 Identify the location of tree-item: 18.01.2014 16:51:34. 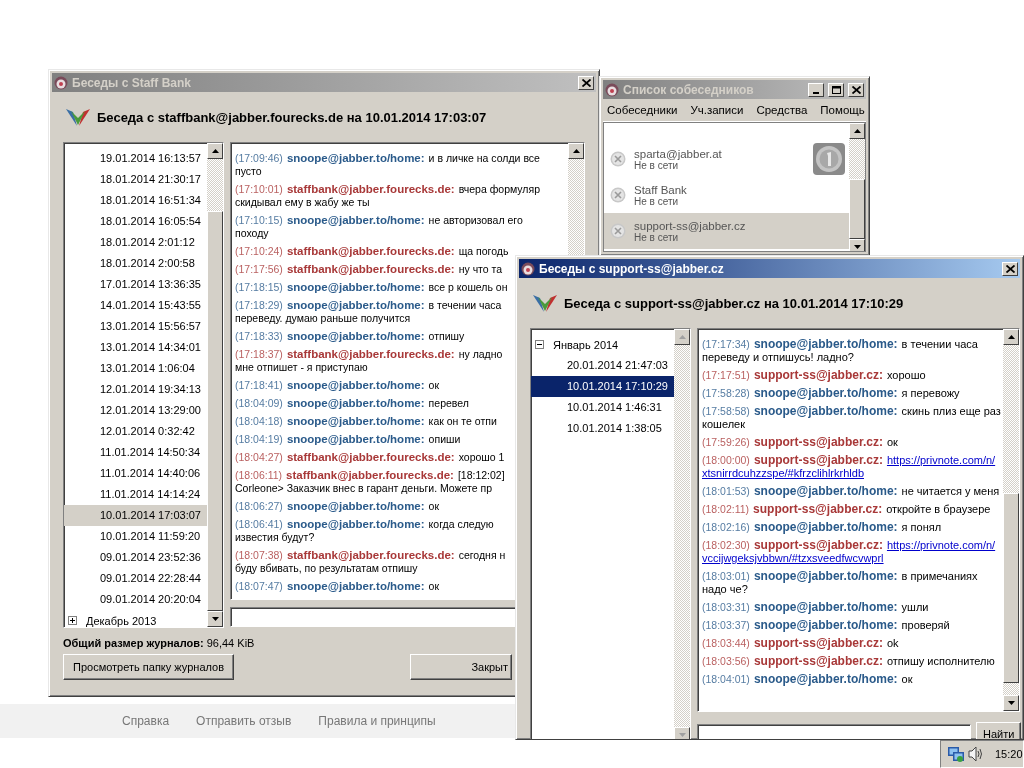
(135, 200).